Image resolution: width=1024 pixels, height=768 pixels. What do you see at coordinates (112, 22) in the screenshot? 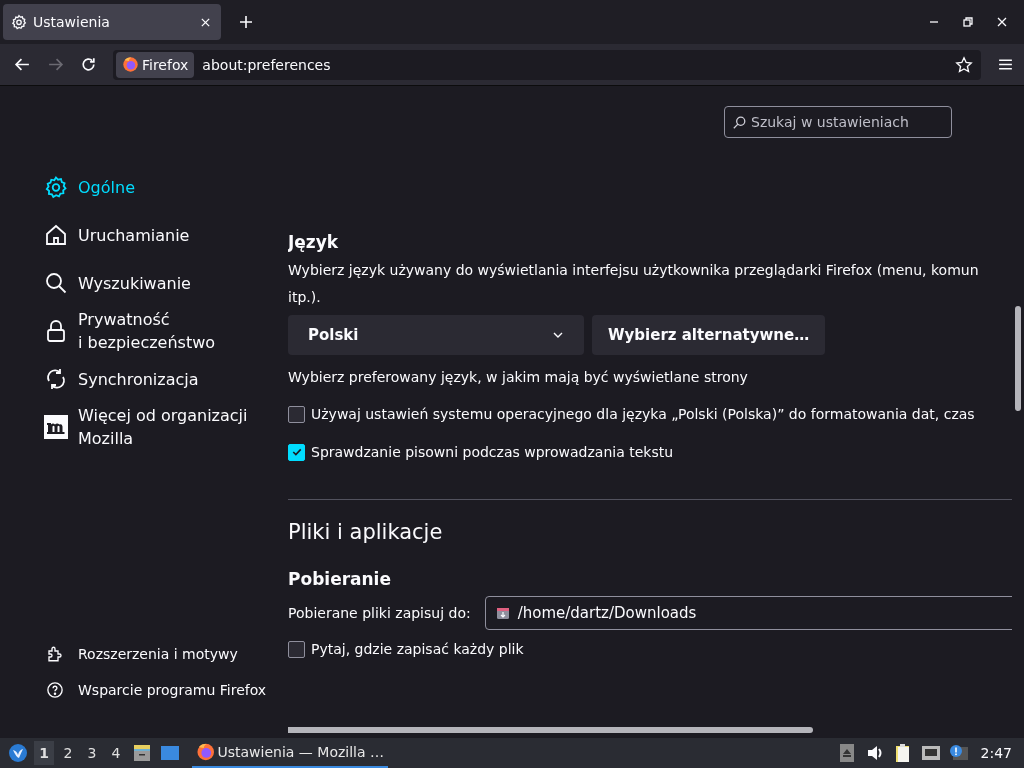
I see `browser-tab: Ustawienia` at bounding box center [112, 22].